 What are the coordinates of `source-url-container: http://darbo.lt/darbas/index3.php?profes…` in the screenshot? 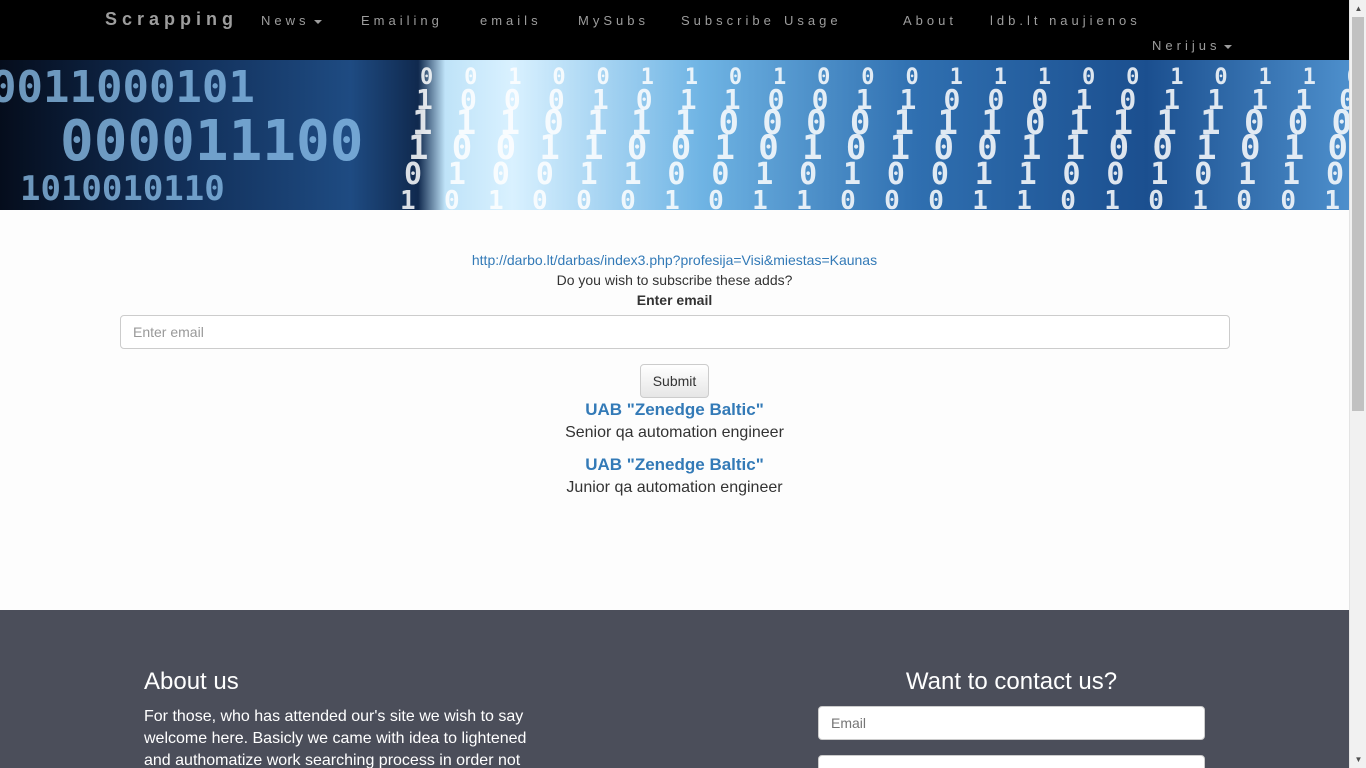 It's located at (674, 260).